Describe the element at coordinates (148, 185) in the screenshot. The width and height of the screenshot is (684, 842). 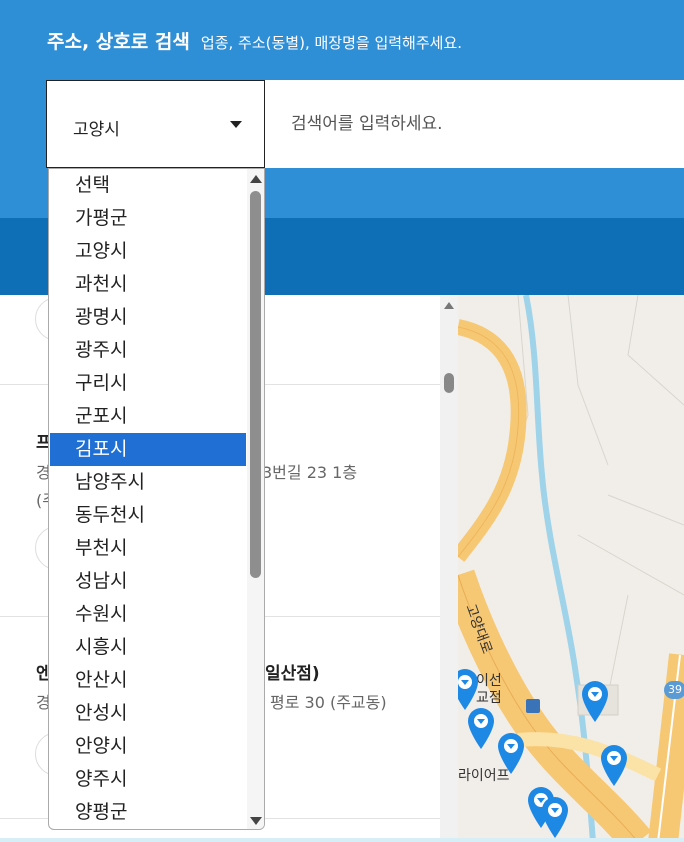
I see `city-option: 선택` at that location.